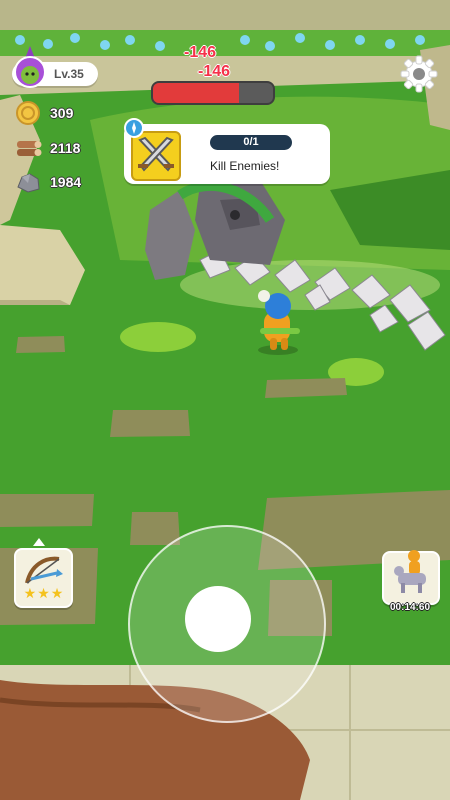  I want to click on quest-progress-bar: 0/1, so click(251, 142).